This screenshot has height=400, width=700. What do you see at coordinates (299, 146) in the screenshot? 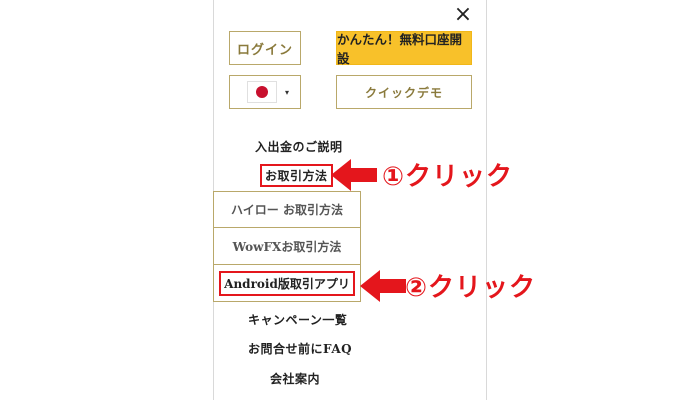
I see `menu-item-deposit: 入出金のご説明` at bounding box center [299, 146].